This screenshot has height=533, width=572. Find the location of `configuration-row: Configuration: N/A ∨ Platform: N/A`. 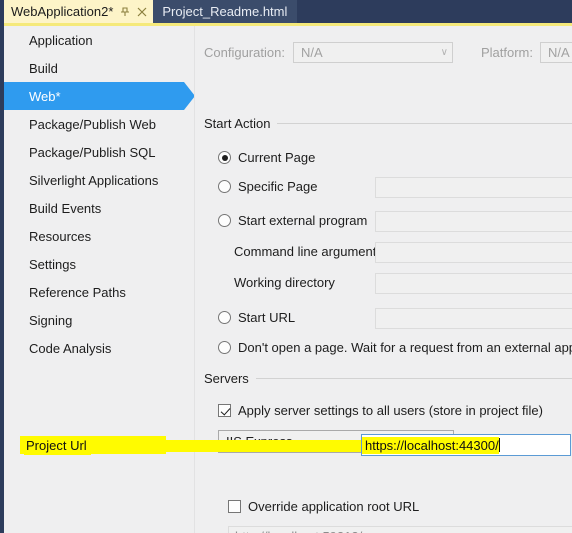

configuration-row: Configuration: N/A ∨ Platform: N/A is located at coordinates (388, 52).